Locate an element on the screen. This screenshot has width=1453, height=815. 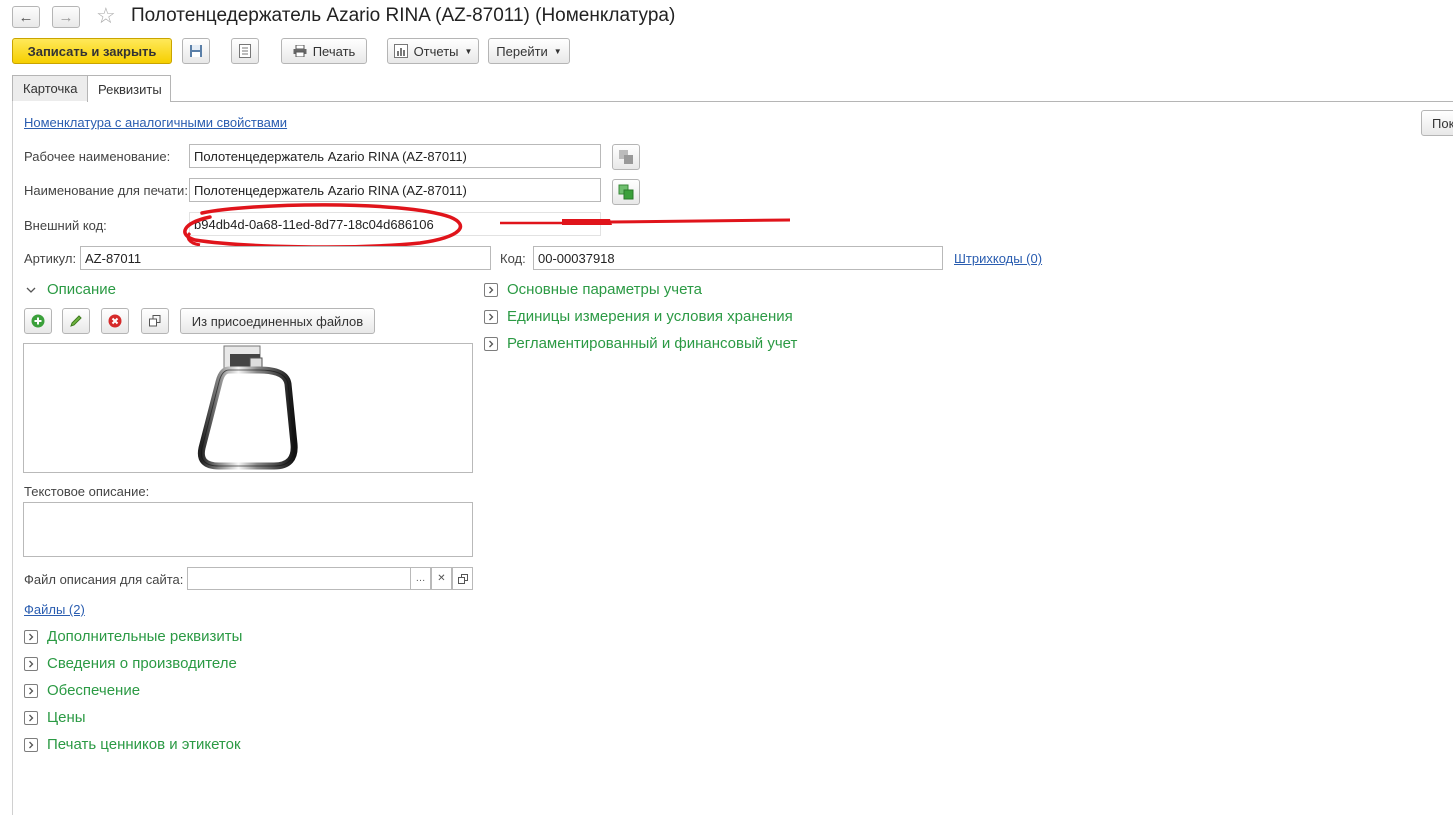
group-label: Регламентированный и финансовый учет is located at coordinates (652, 343).